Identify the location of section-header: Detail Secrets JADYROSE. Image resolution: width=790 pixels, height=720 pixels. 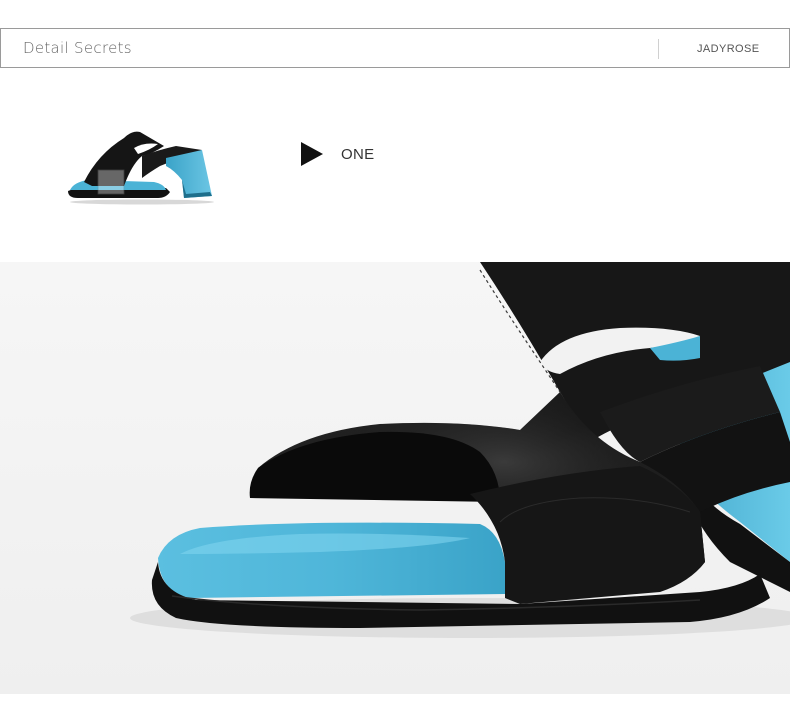
(395, 48).